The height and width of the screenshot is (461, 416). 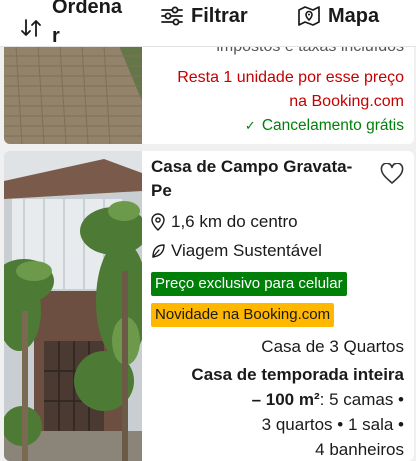 What do you see at coordinates (158, 222) in the screenshot?
I see `location-pin-icon` at bounding box center [158, 222].